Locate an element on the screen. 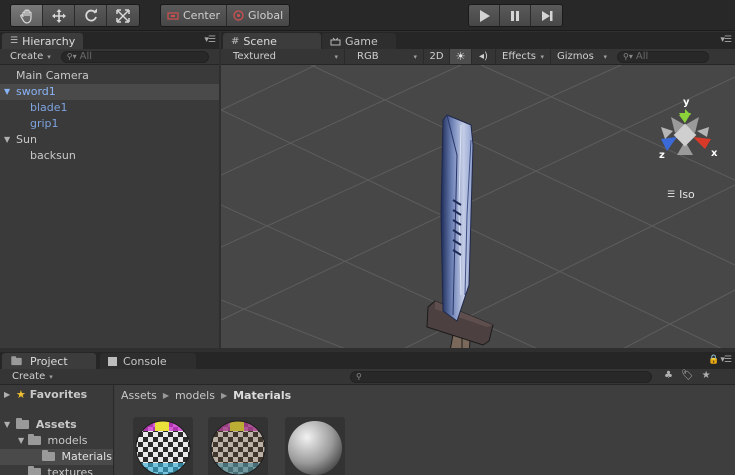  tree-item-models: ▼ models is located at coordinates (56, 441).